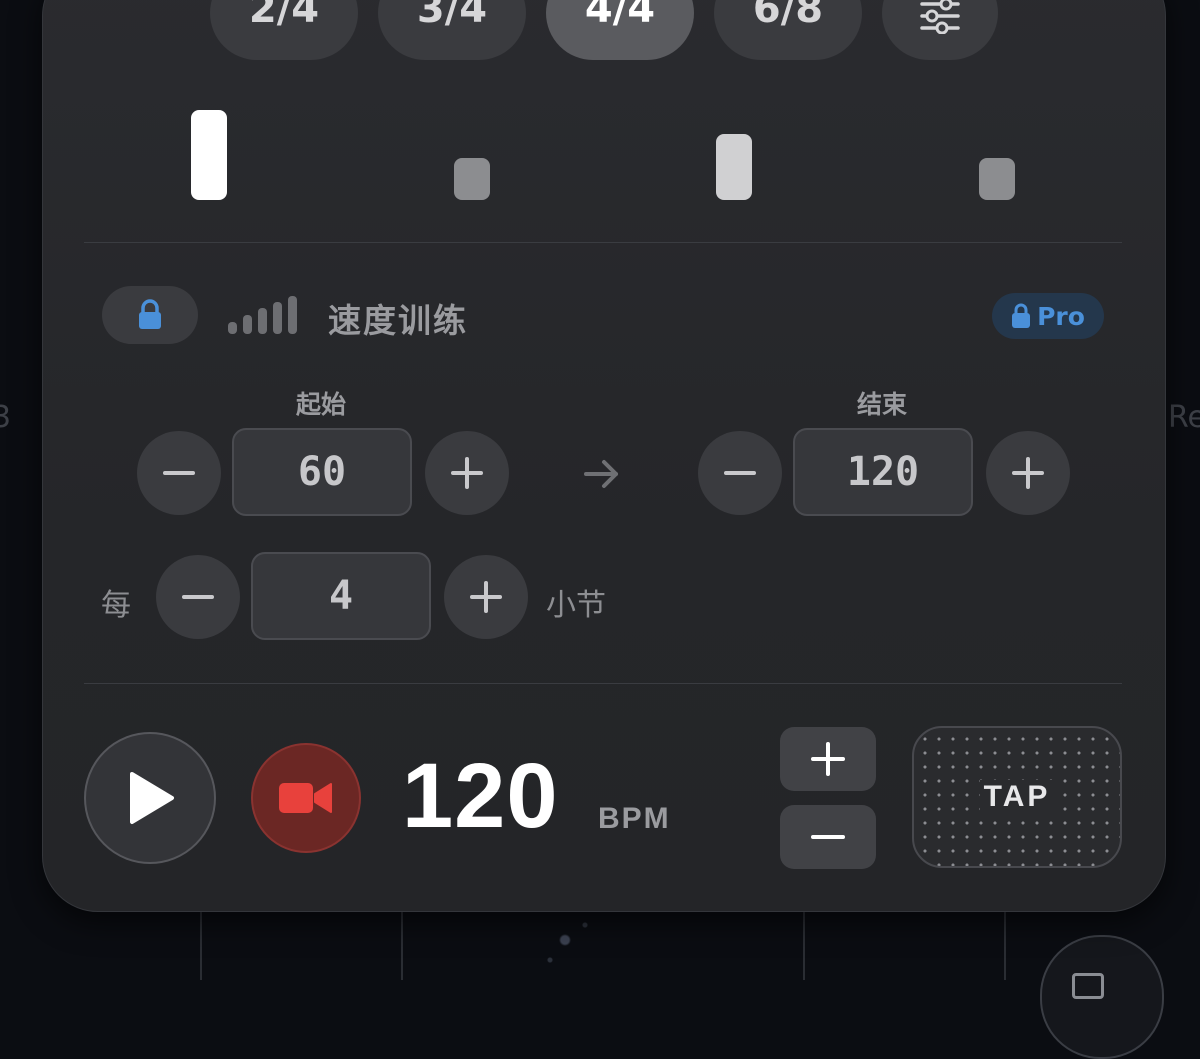 The height and width of the screenshot is (1059, 1200). I want to click on signal-bars-icon, so click(264, 315).